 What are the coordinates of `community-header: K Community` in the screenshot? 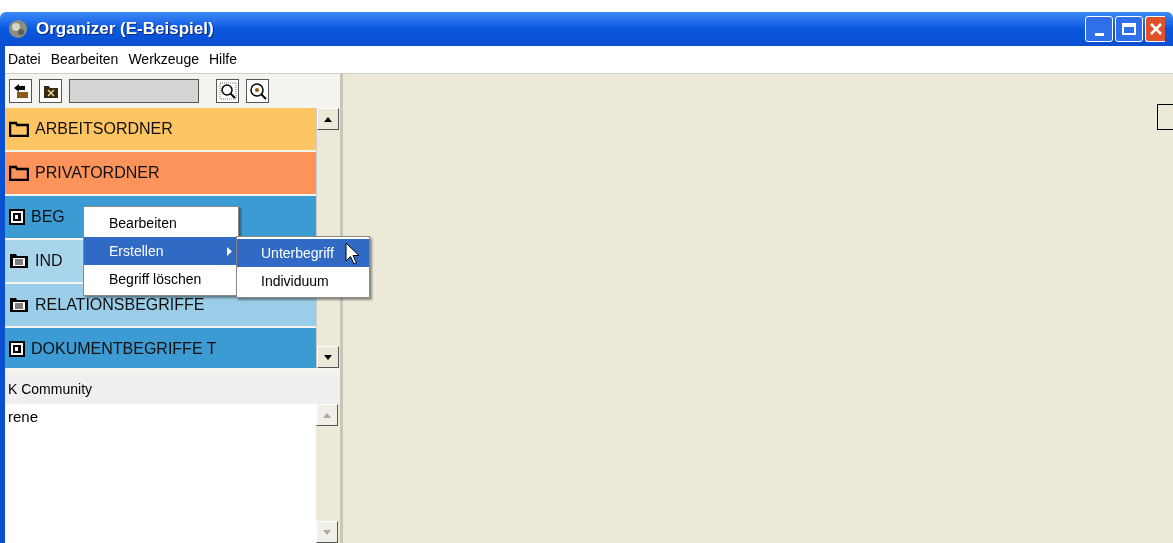 It's located at (172, 389).